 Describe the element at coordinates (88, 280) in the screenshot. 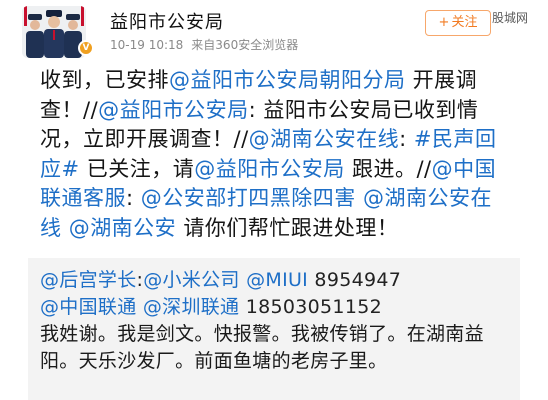

I see `mention-link: @后宫学长` at that location.